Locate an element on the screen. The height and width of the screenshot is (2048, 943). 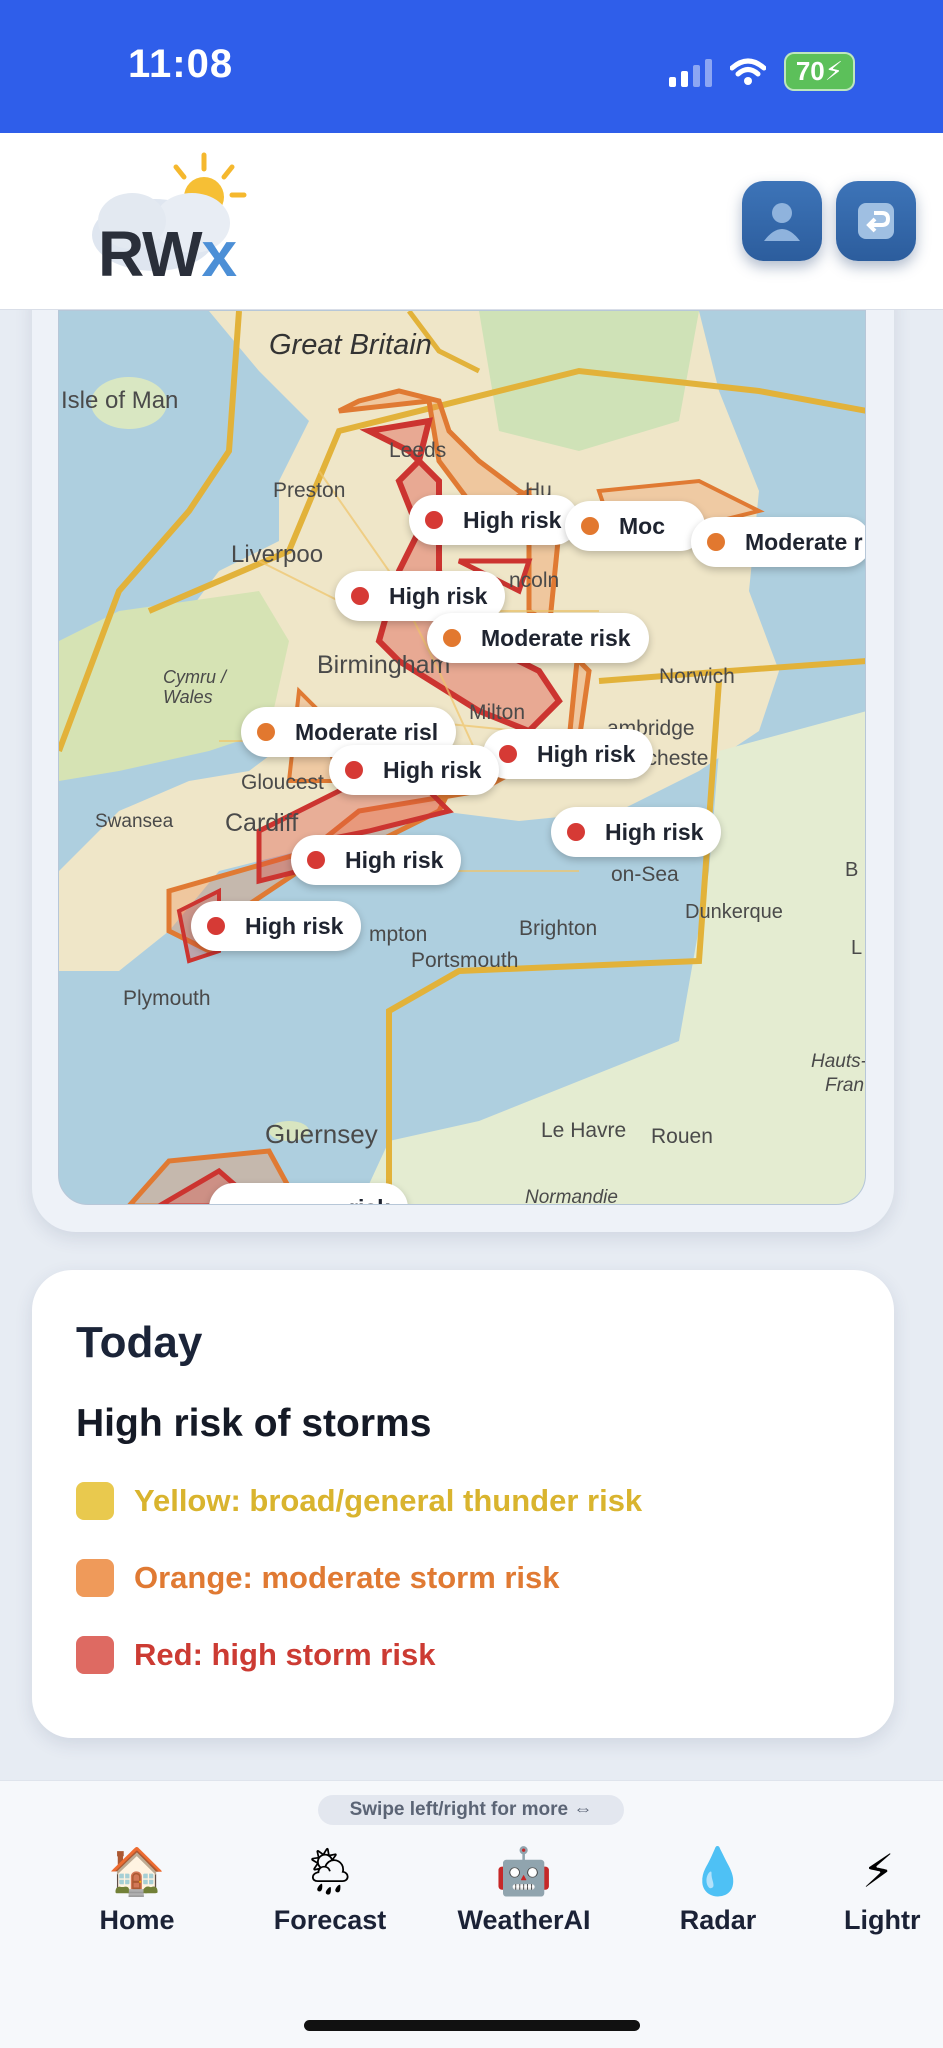
legend-label: Orange: moderate storm risk is located at coordinates (347, 1577).